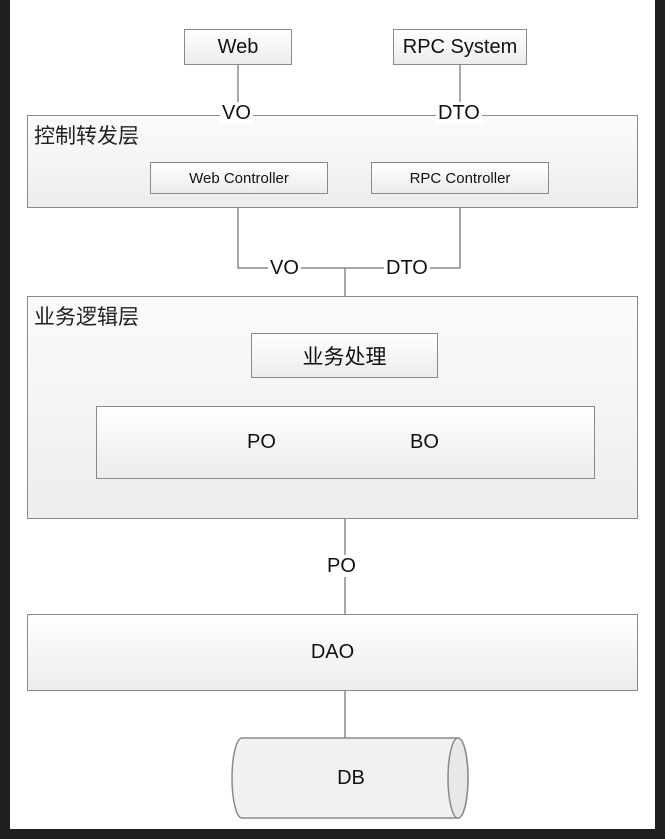 The height and width of the screenshot is (839, 665). Describe the element at coordinates (86, 317) in the screenshot. I see `business-layer-title: 业务逻辑层` at that location.